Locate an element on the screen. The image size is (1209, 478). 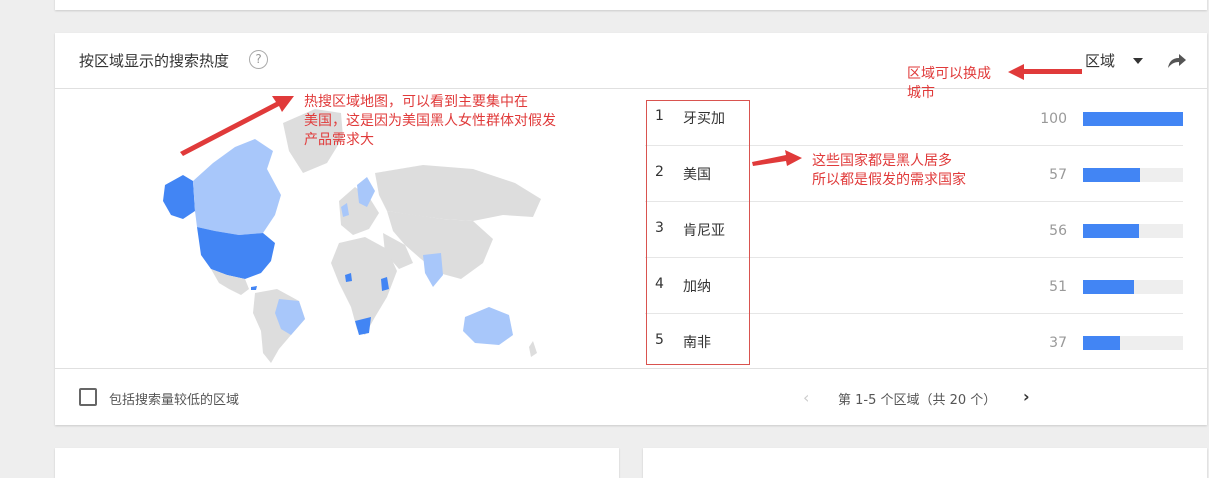
map-nz is located at coordinates (533, 349).